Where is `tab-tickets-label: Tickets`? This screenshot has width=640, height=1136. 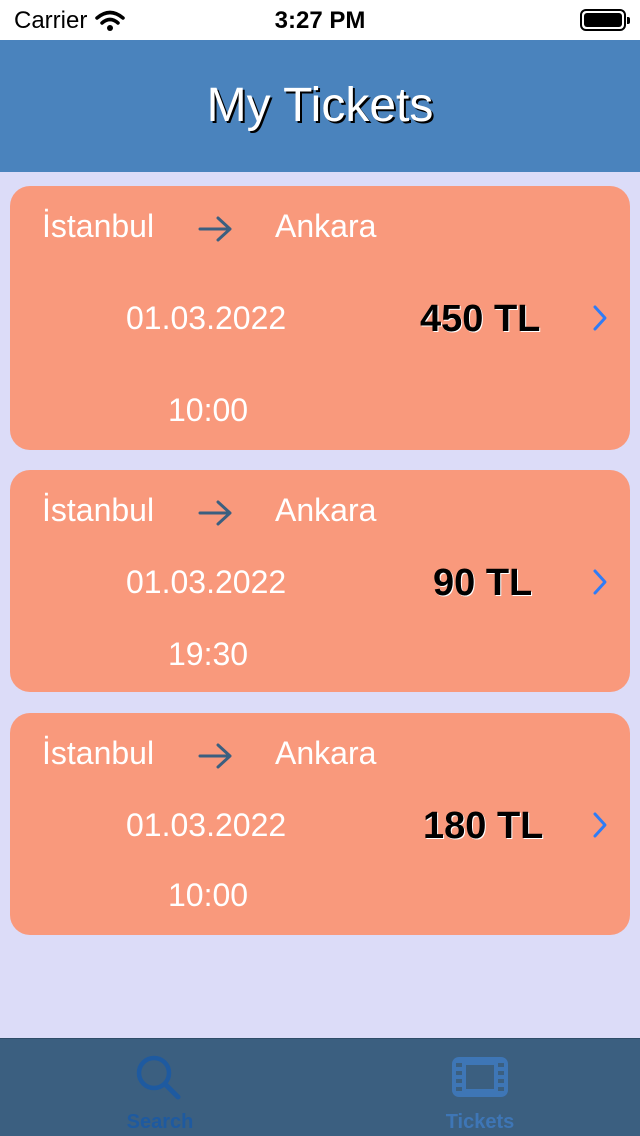
tab-tickets-label: Tickets is located at coordinates (480, 1122).